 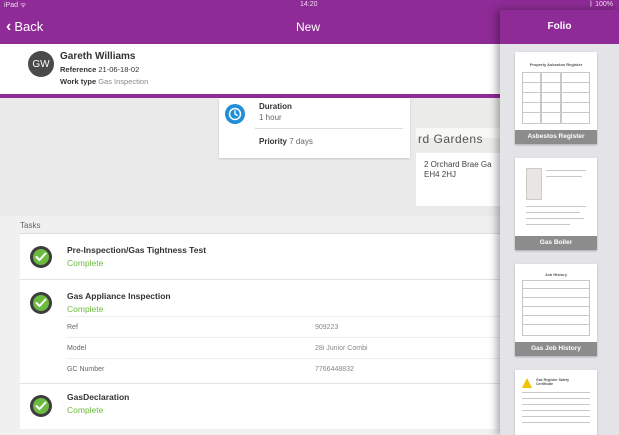 I want to click on work-type-row: Work type Gas Inspection, so click(x=104, y=81).